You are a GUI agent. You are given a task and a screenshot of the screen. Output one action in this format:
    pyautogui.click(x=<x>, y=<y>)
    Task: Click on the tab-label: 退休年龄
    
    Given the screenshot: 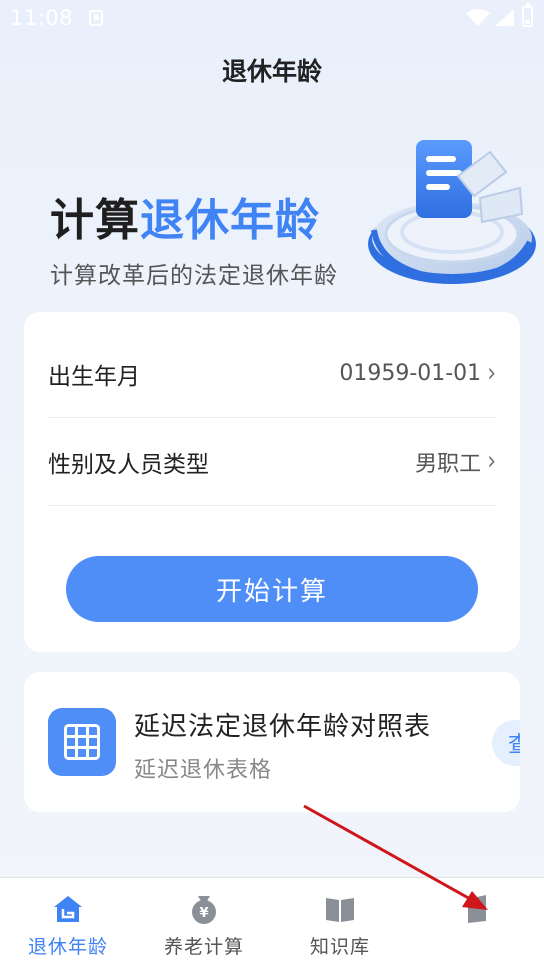 What is the action you would take?
    pyautogui.click(x=67, y=947)
    